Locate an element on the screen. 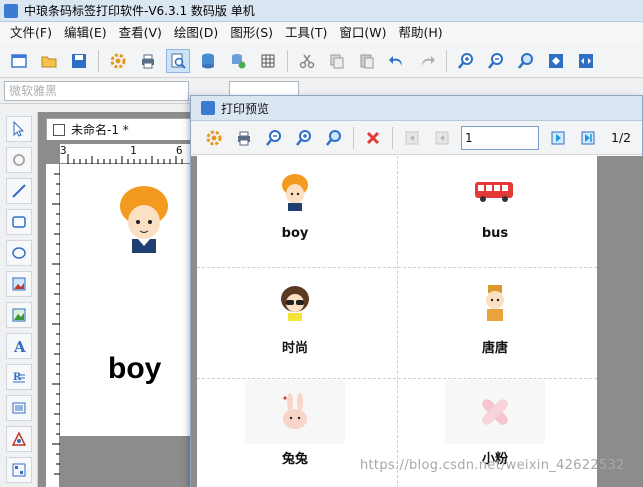  line-tool is located at coordinates (19, 191).